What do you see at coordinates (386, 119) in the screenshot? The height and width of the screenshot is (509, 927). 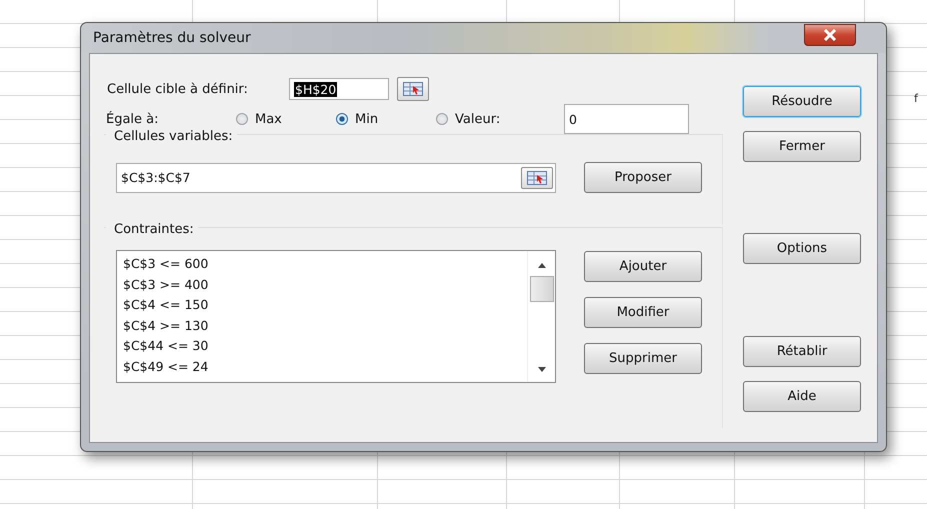 I see `radio-option: Min` at bounding box center [386, 119].